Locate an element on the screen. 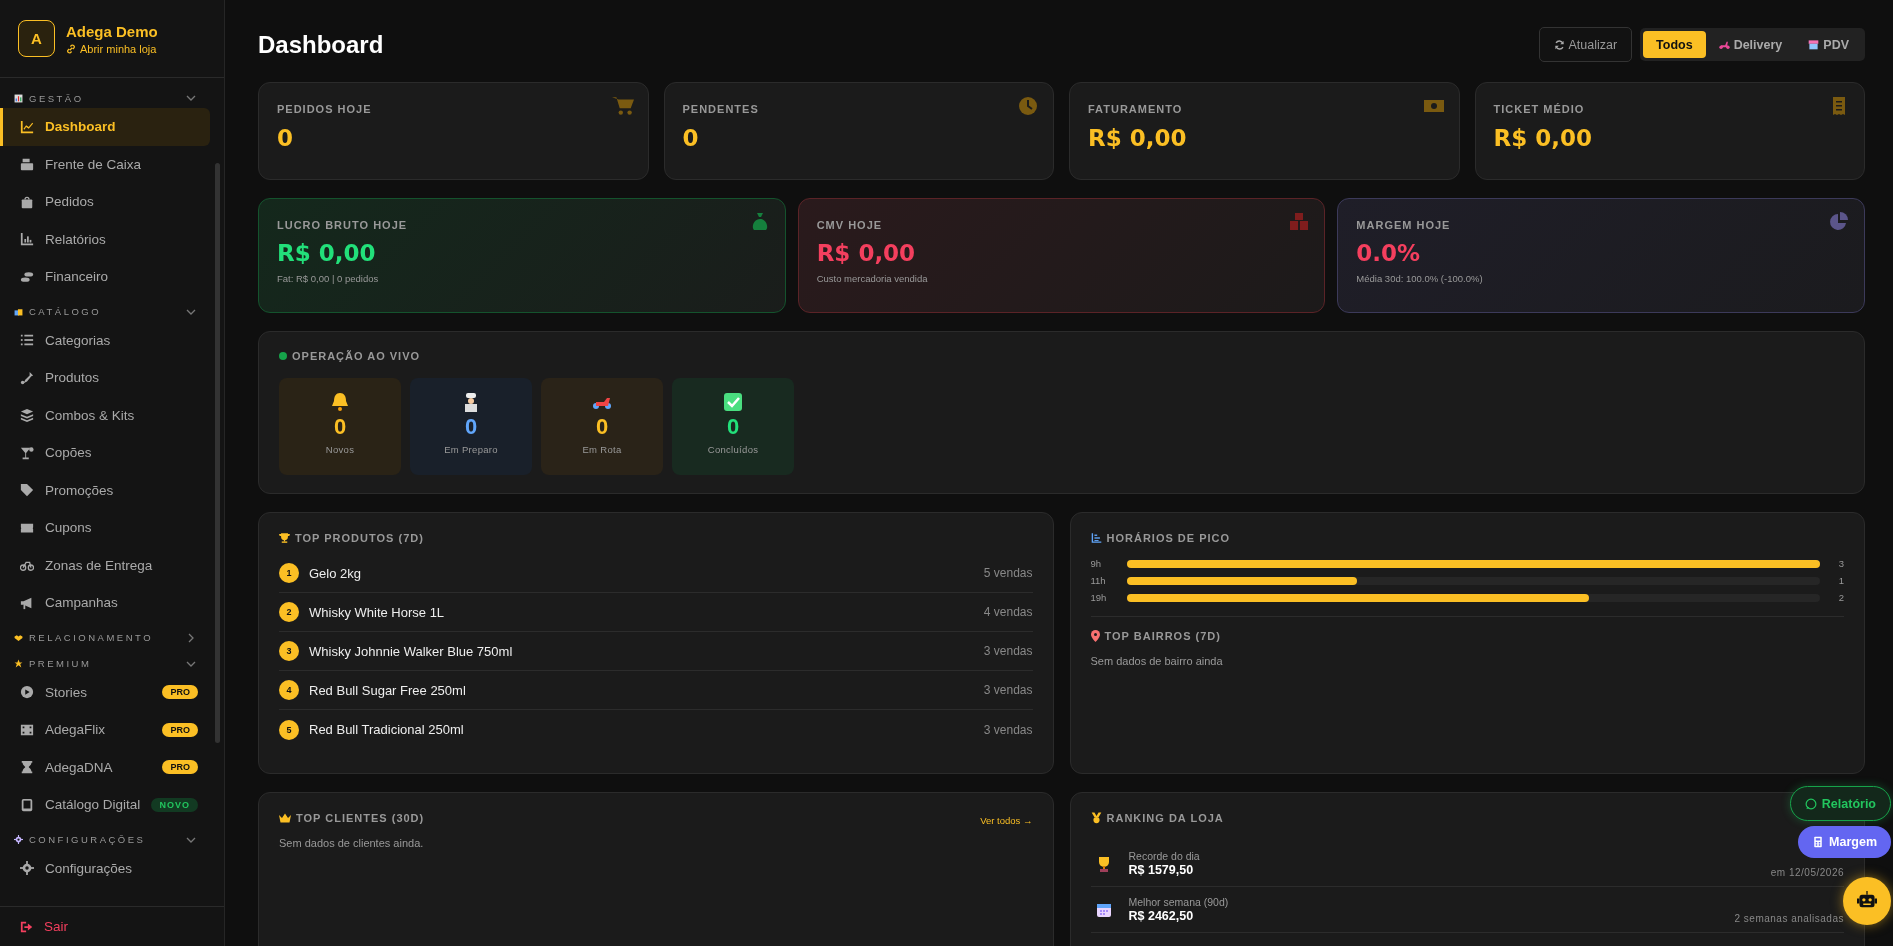 The height and width of the screenshot is (946, 1893). sidebar-item: Campanhas is located at coordinates (105, 603).